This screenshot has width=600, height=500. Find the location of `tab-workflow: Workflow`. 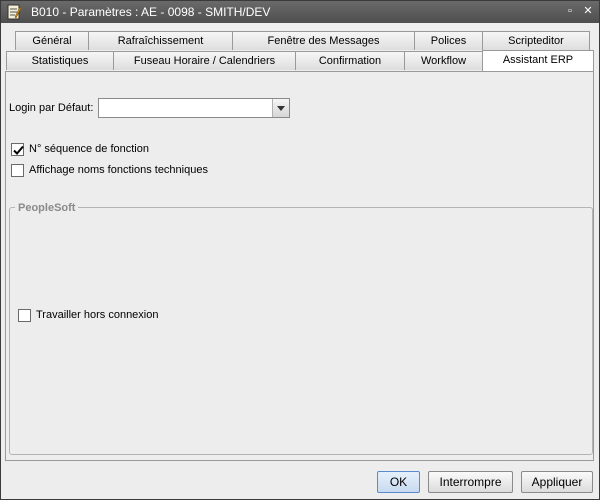

tab-workflow: Workflow is located at coordinates (443, 60).